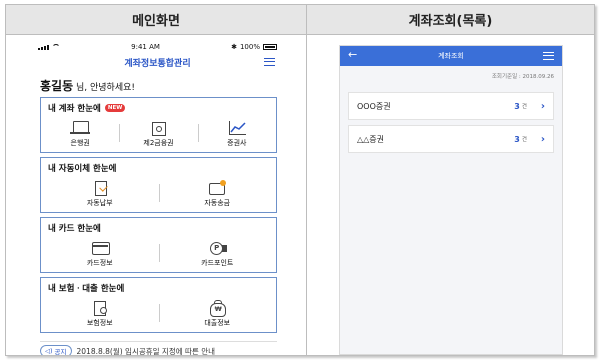  What do you see at coordinates (352, 55) in the screenshot?
I see `back-arrow-icon: ←` at bounding box center [352, 55].